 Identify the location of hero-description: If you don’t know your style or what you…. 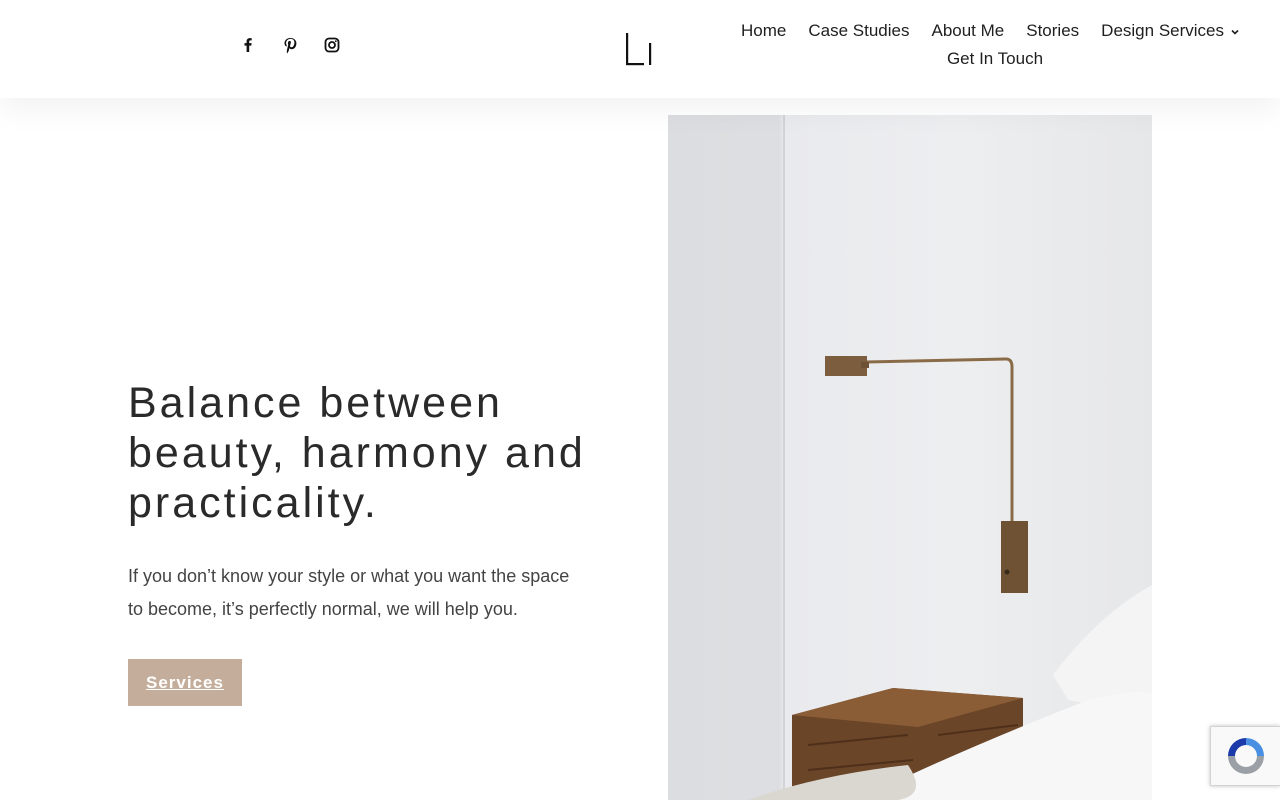
(363, 593).